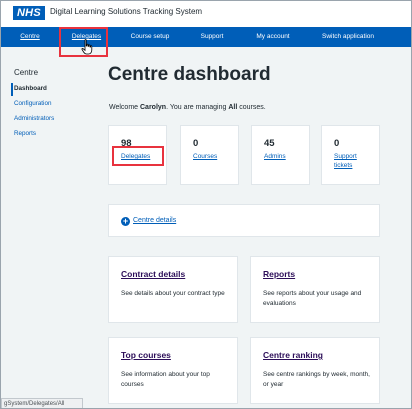 This screenshot has width=412, height=409. I want to click on stat-value: 98, so click(126, 143).